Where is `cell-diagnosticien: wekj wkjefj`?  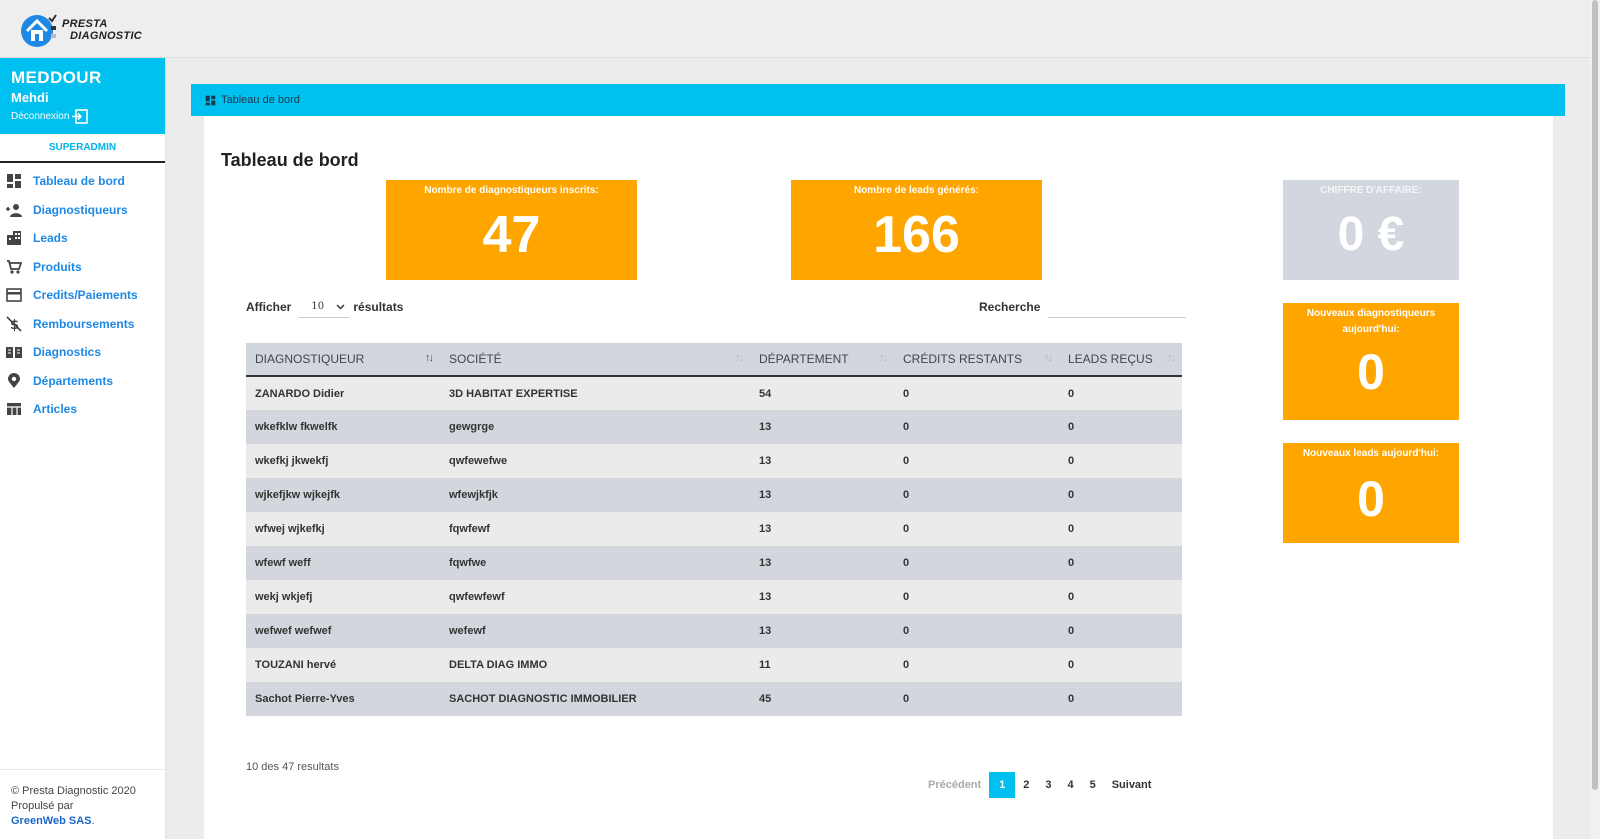 cell-diagnosticien: wekj wkjefj is located at coordinates (343, 597).